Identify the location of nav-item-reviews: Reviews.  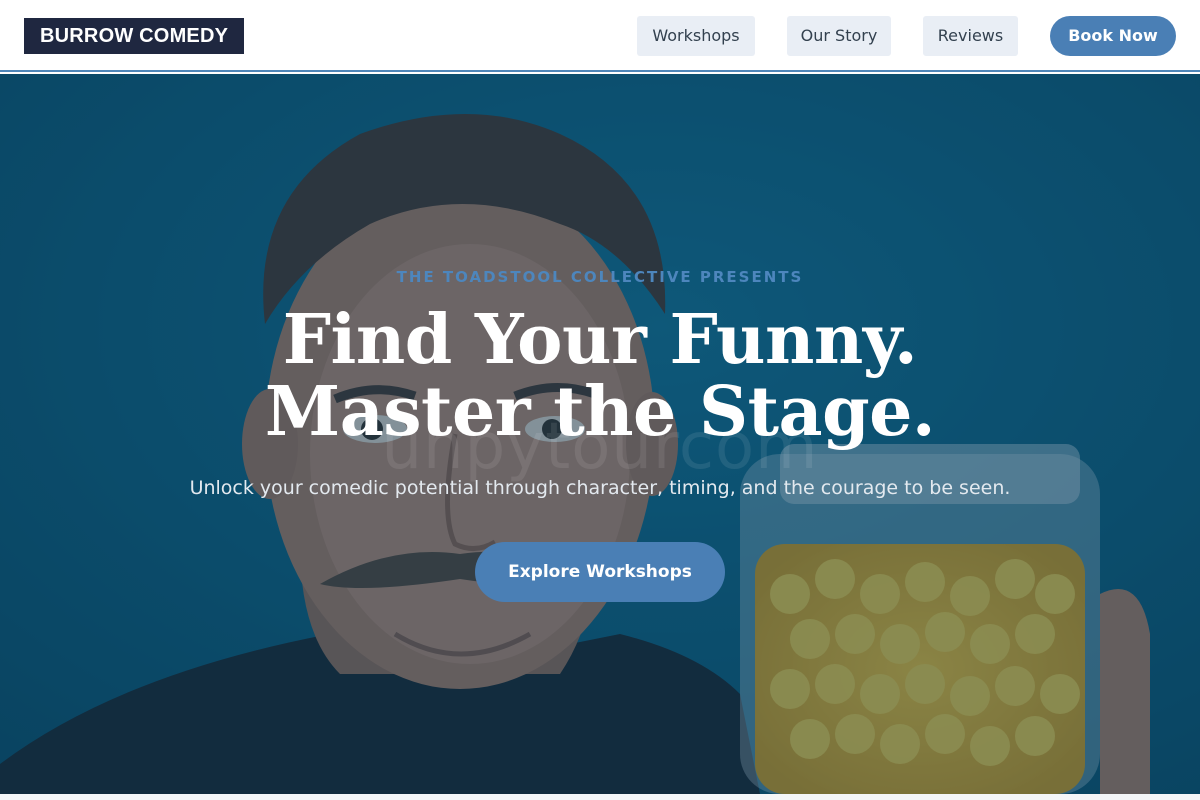
(970, 36).